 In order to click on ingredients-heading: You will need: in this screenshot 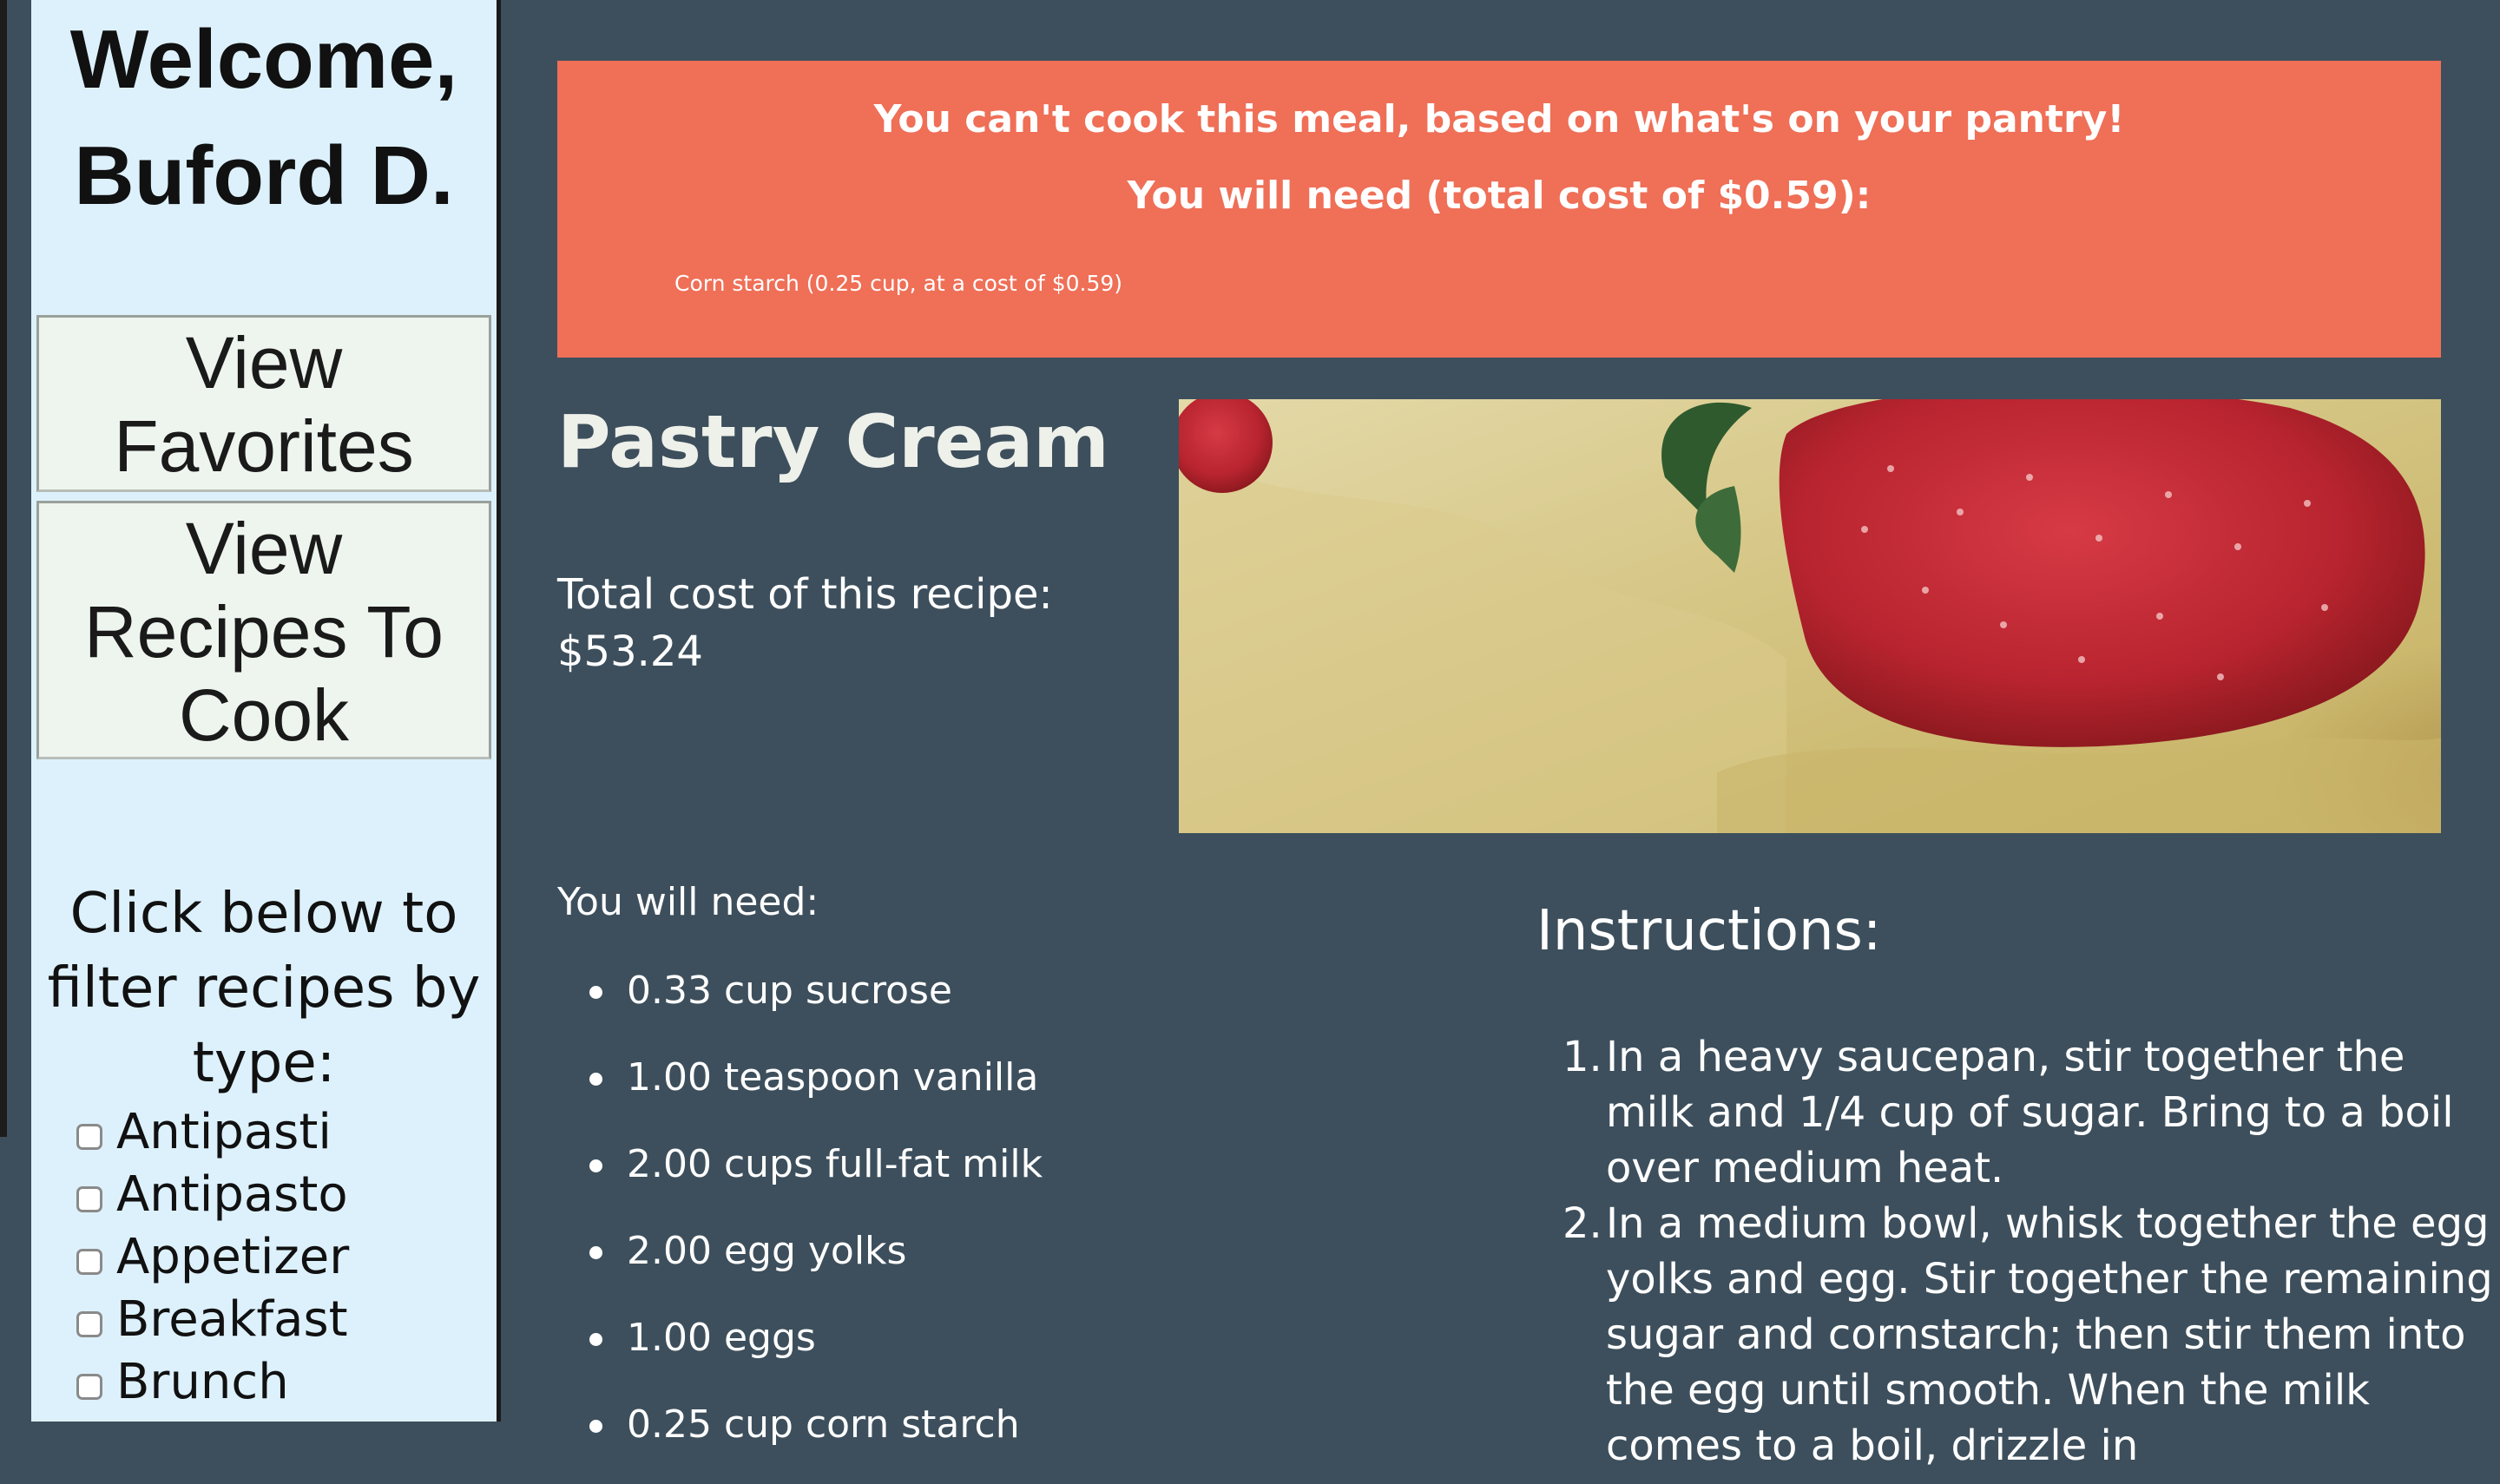, I will do `click(688, 902)`.